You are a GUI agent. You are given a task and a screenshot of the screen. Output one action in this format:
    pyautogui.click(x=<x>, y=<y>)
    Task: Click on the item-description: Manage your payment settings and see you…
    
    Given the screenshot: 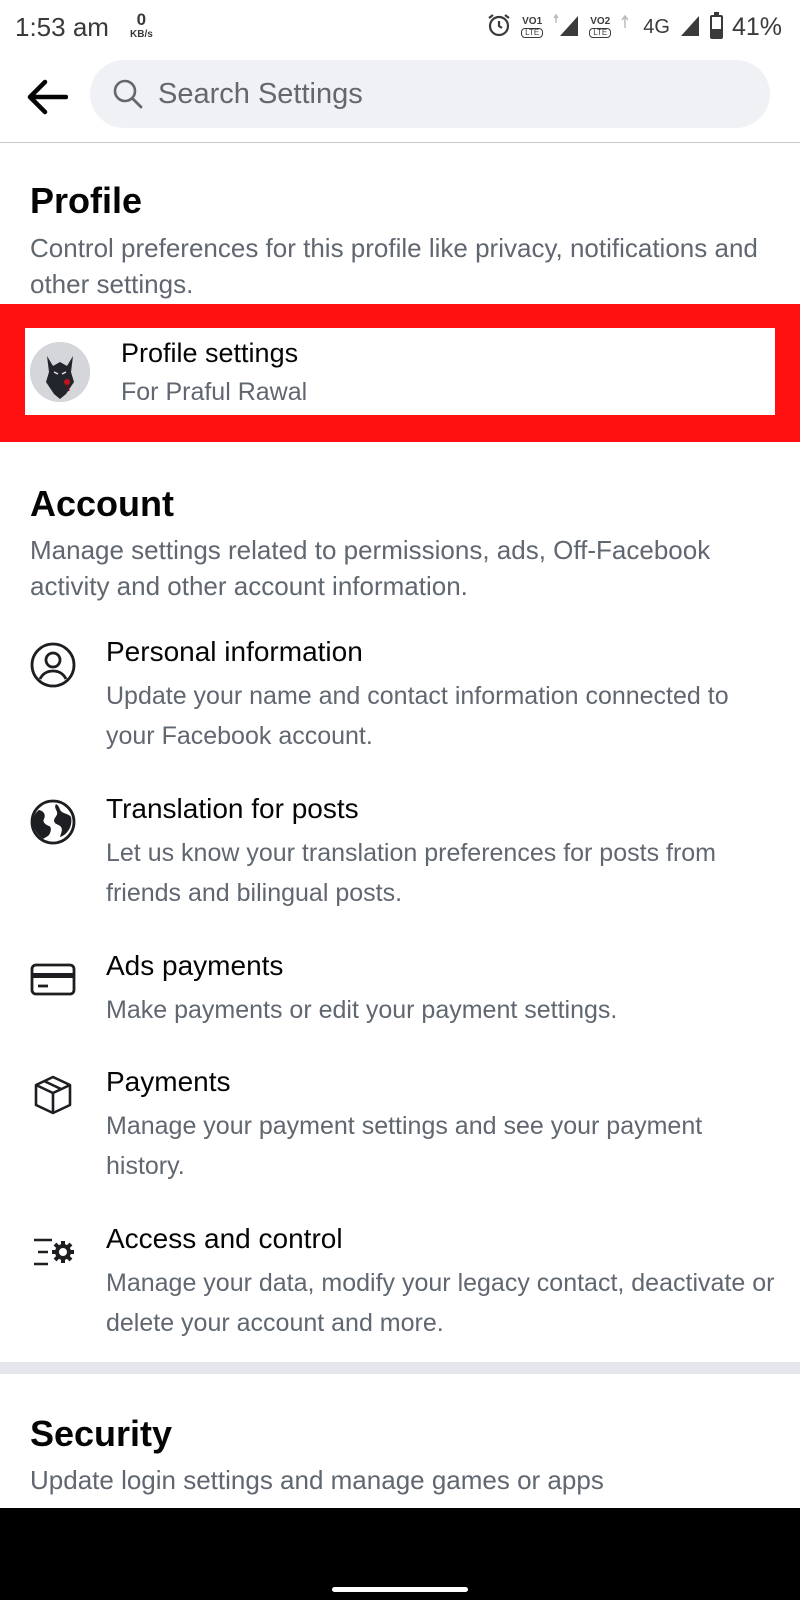 What is the action you would take?
    pyautogui.click(x=404, y=1146)
    